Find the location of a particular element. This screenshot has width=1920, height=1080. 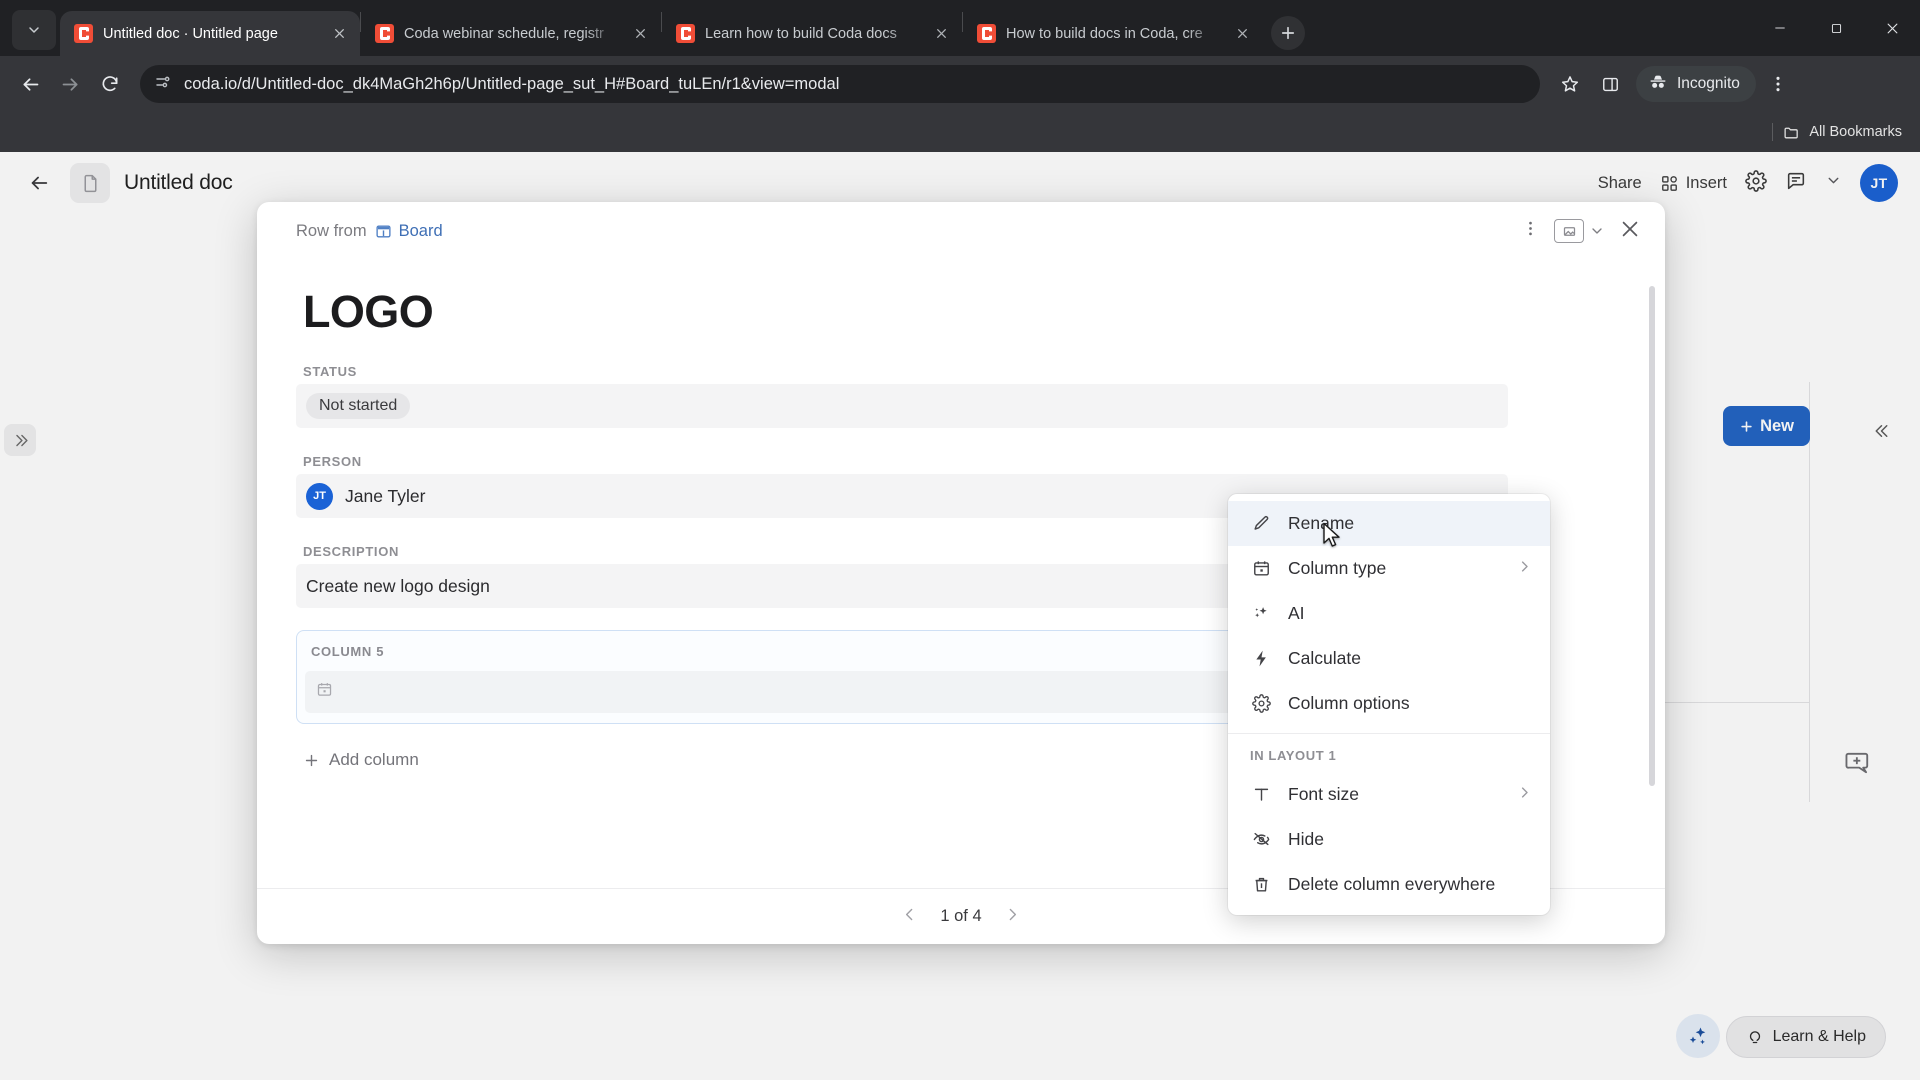

eye-off-icon is located at coordinates (1261, 839).